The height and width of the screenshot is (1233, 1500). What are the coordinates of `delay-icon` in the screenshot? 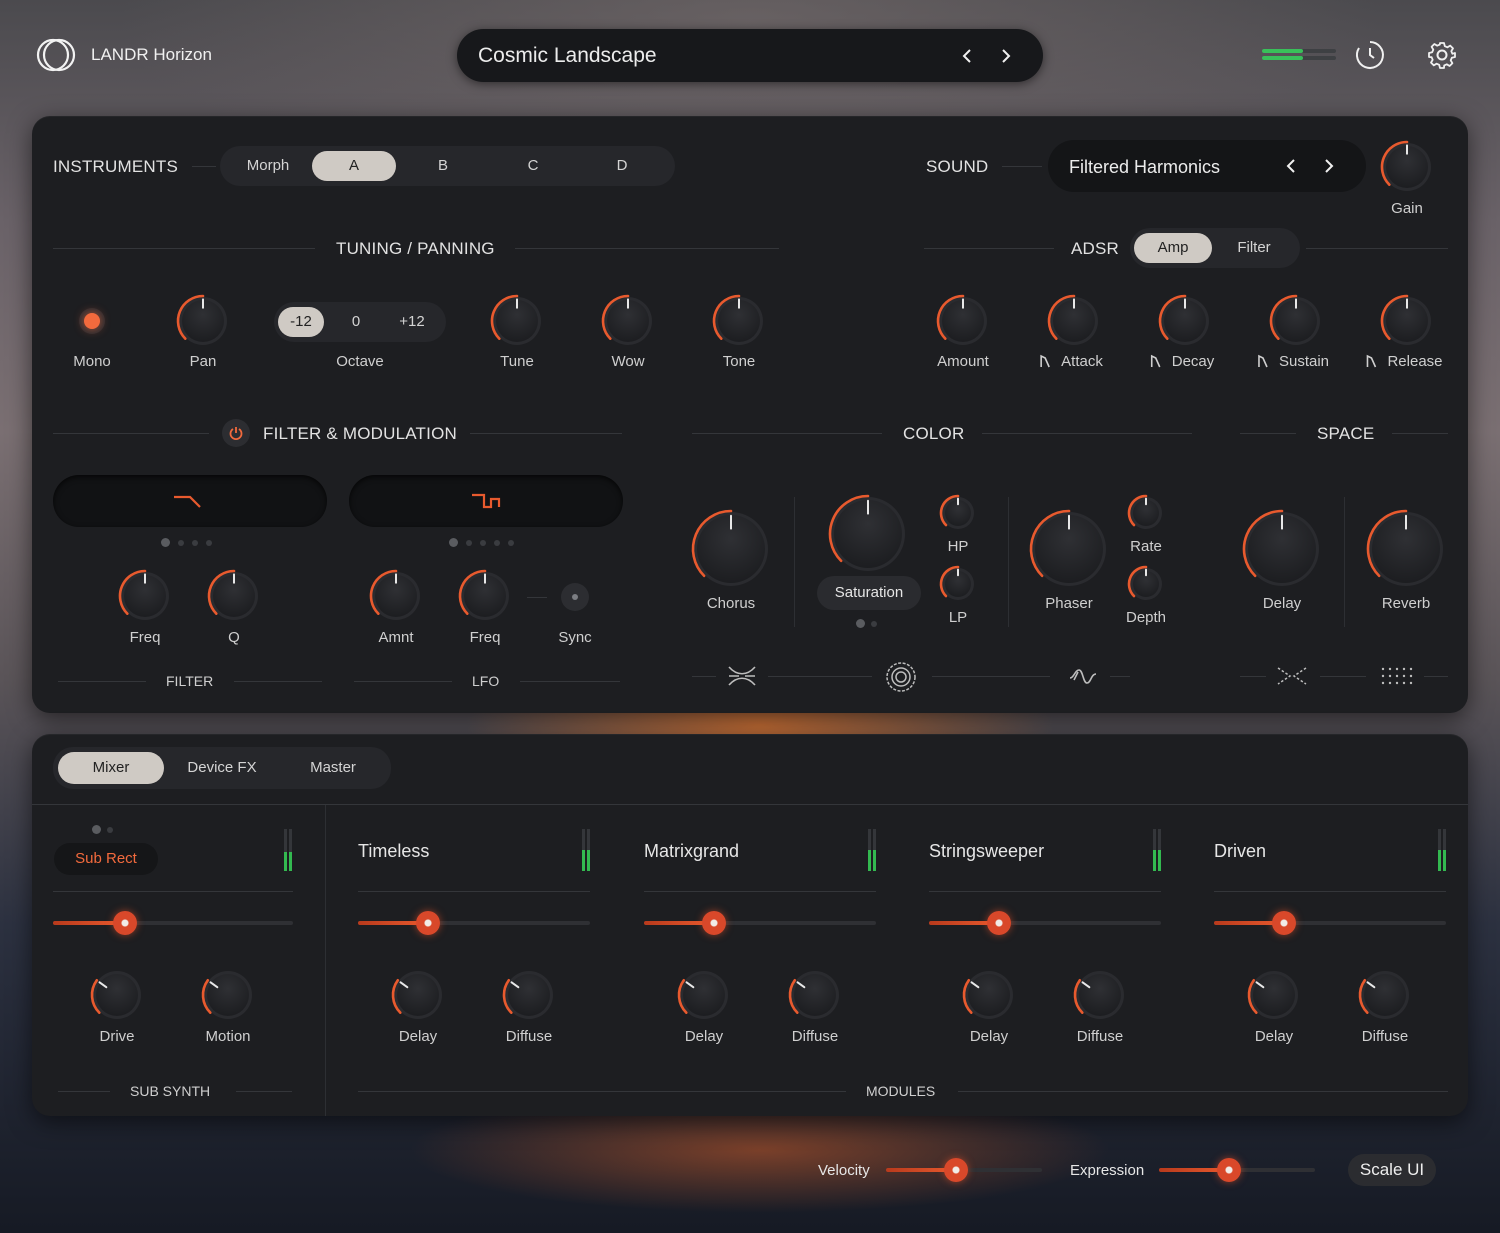 It's located at (1292, 676).